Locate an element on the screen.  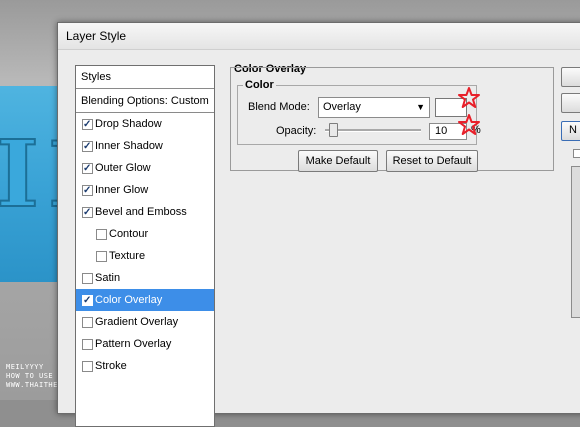
style-item-color-overlay: Color Overlay is located at coordinates (145, 300).